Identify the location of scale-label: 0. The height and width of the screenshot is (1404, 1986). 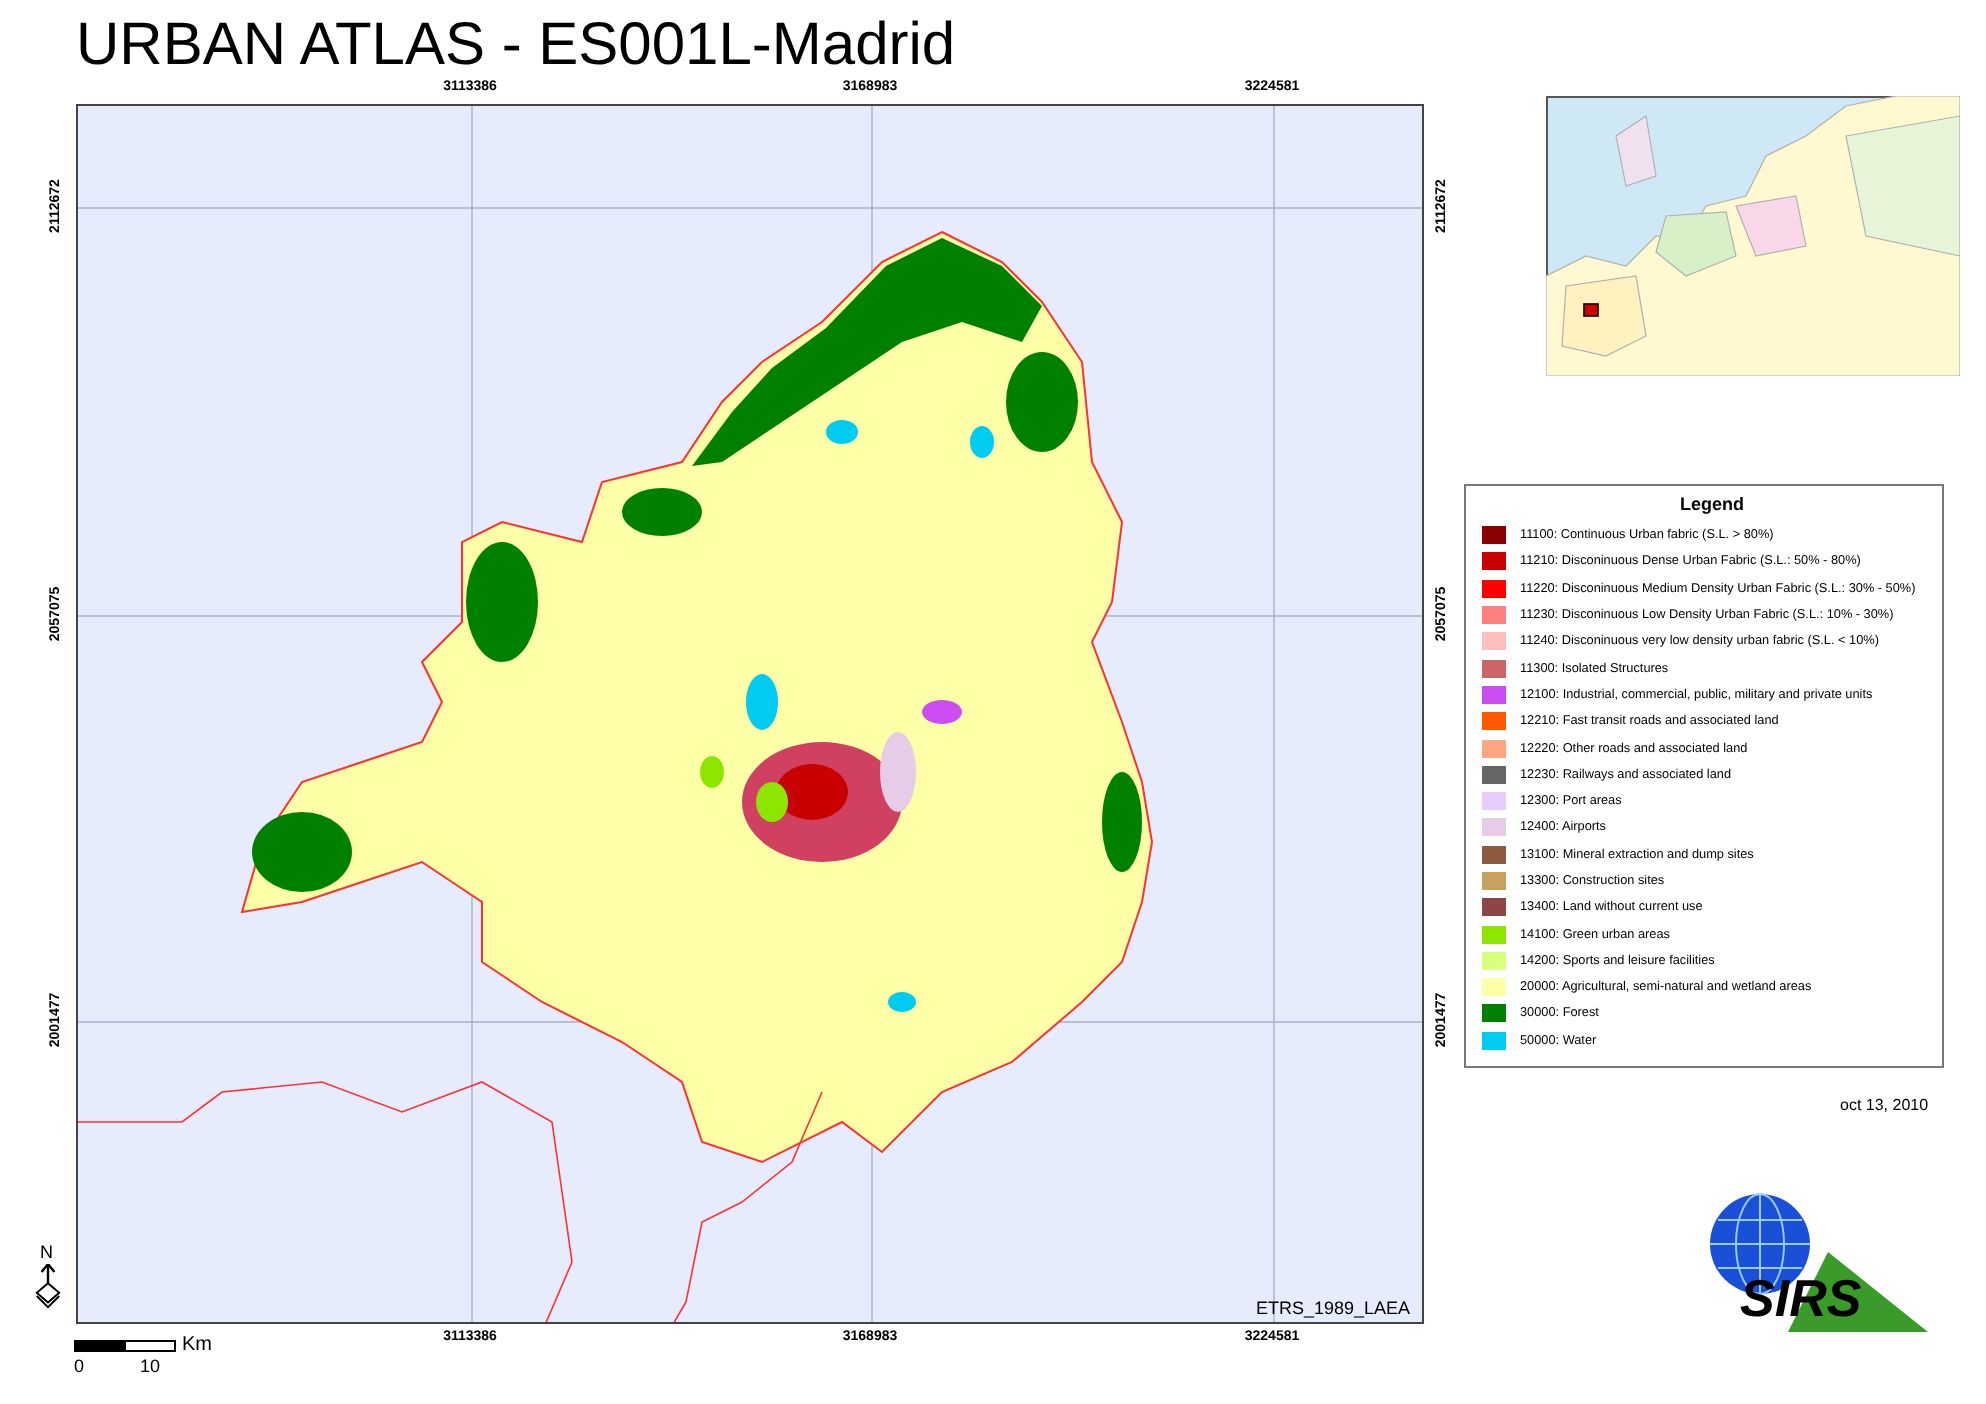
(79, 1366).